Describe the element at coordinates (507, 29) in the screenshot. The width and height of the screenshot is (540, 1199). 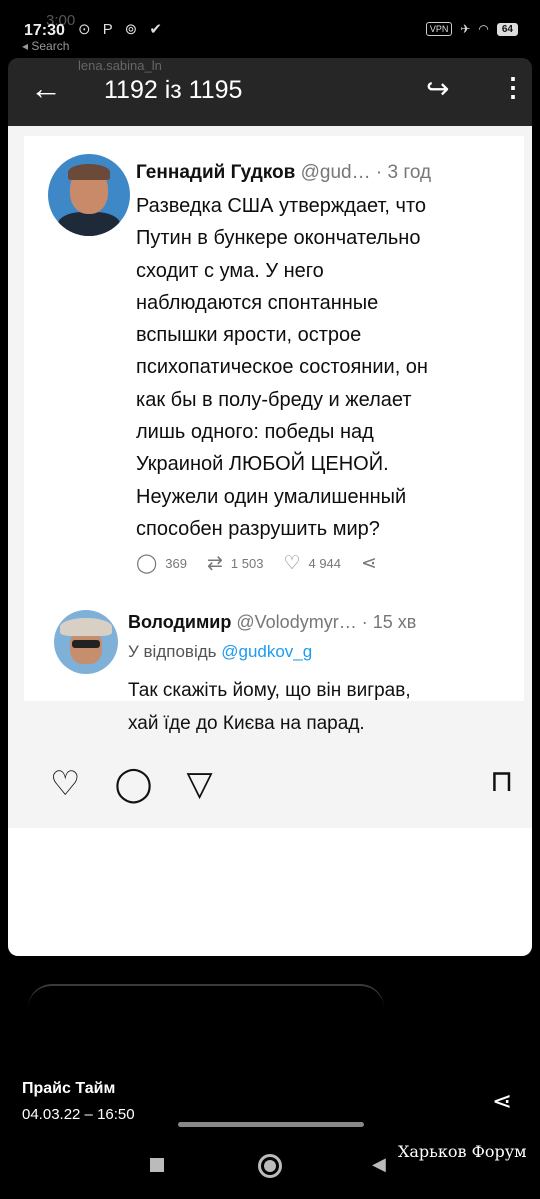
I see `battery-icon: 64` at that location.